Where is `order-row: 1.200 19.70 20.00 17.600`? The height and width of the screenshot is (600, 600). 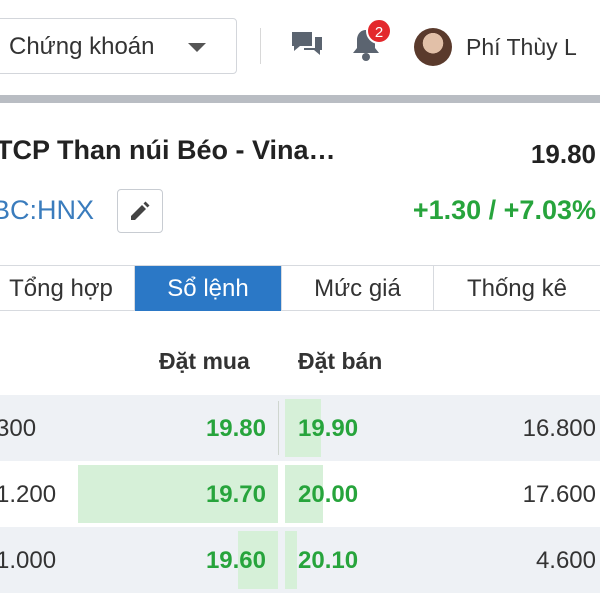
order-row: 1.200 19.70 20.00 17.600 is located at coordinates (300, 494).